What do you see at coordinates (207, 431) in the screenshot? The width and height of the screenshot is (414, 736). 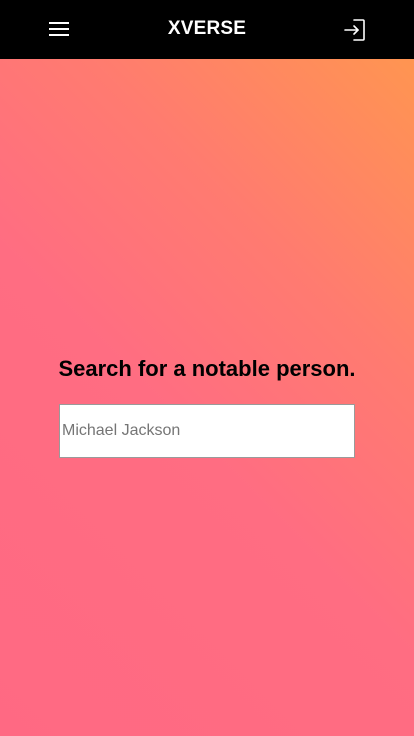 I see `search-input` at bounding box center [207, 431].